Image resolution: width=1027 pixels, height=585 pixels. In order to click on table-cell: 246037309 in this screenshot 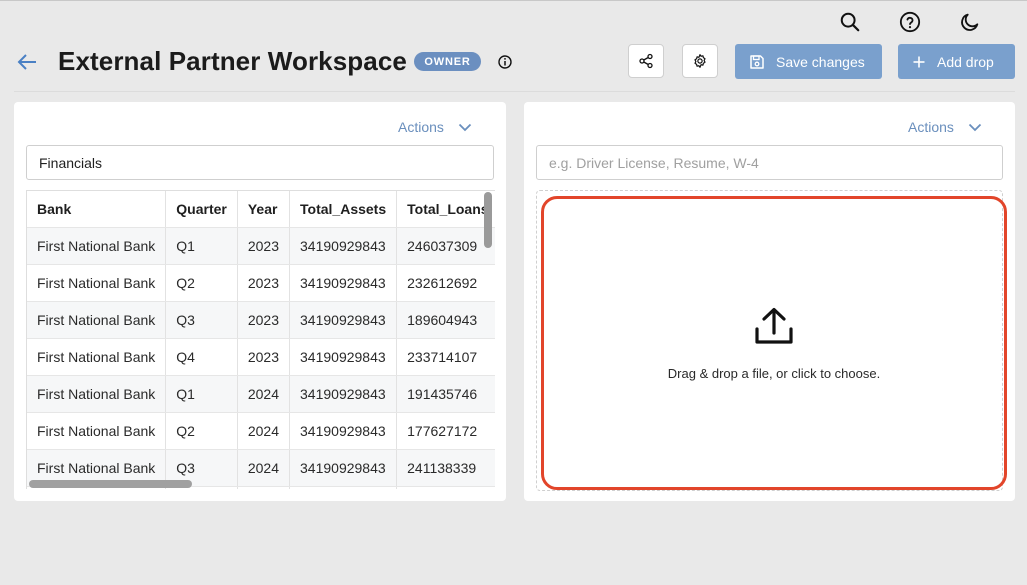, I will do `click(445, 246)`.